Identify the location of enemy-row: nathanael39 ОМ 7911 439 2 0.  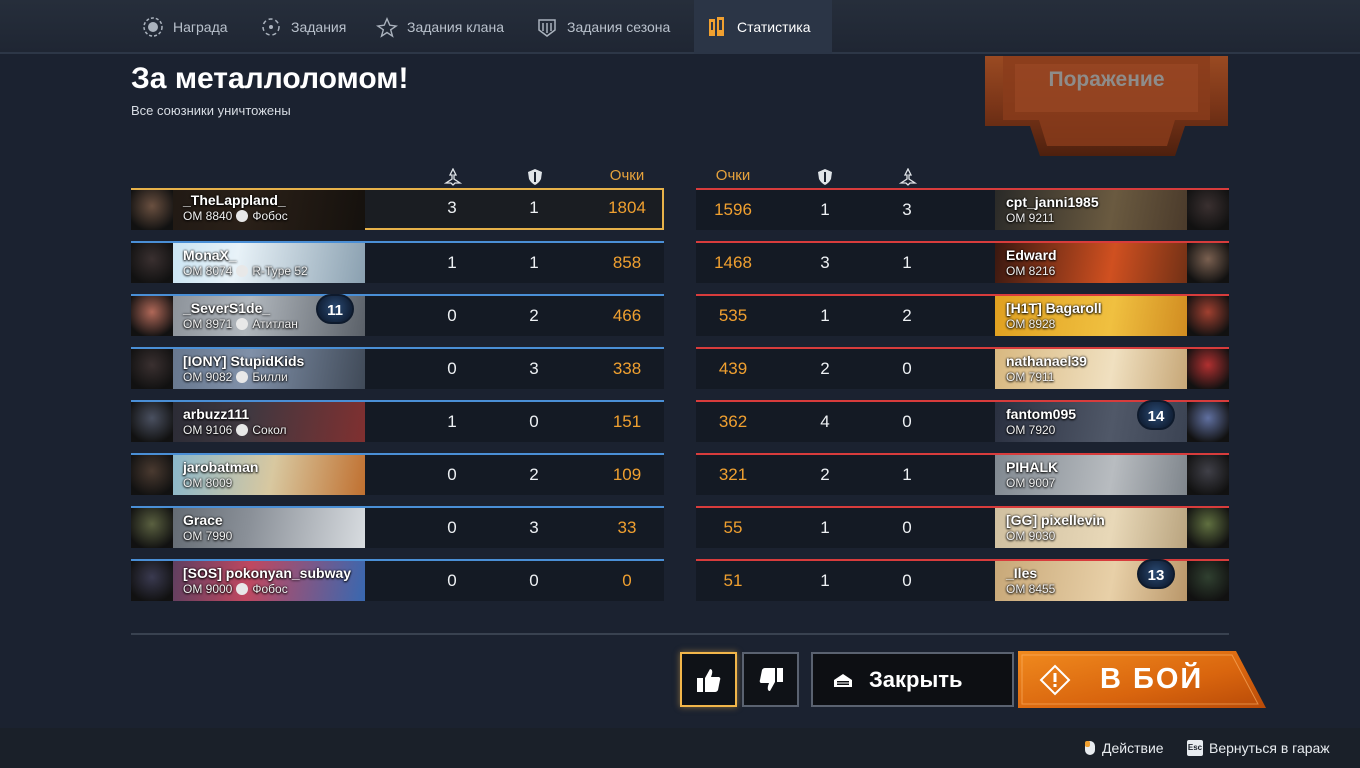
(962, 368).